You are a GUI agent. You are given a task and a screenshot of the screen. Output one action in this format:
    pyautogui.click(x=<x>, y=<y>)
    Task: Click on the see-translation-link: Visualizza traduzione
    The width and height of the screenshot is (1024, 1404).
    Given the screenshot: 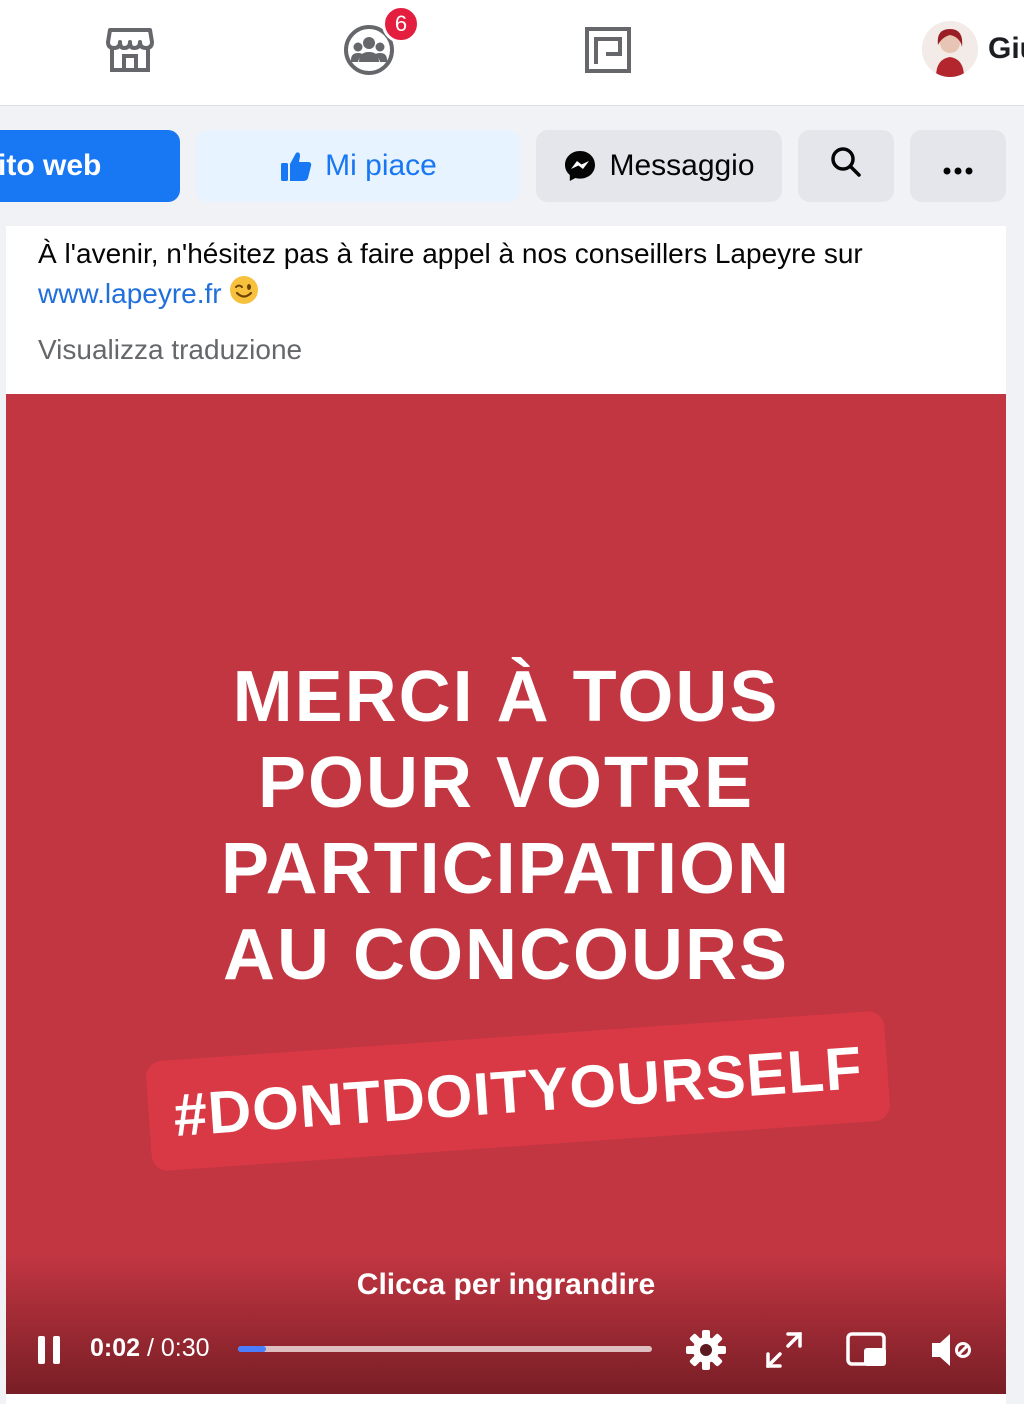 What is the action you would take?
    pyautogui.click(x=170, y=350)
    